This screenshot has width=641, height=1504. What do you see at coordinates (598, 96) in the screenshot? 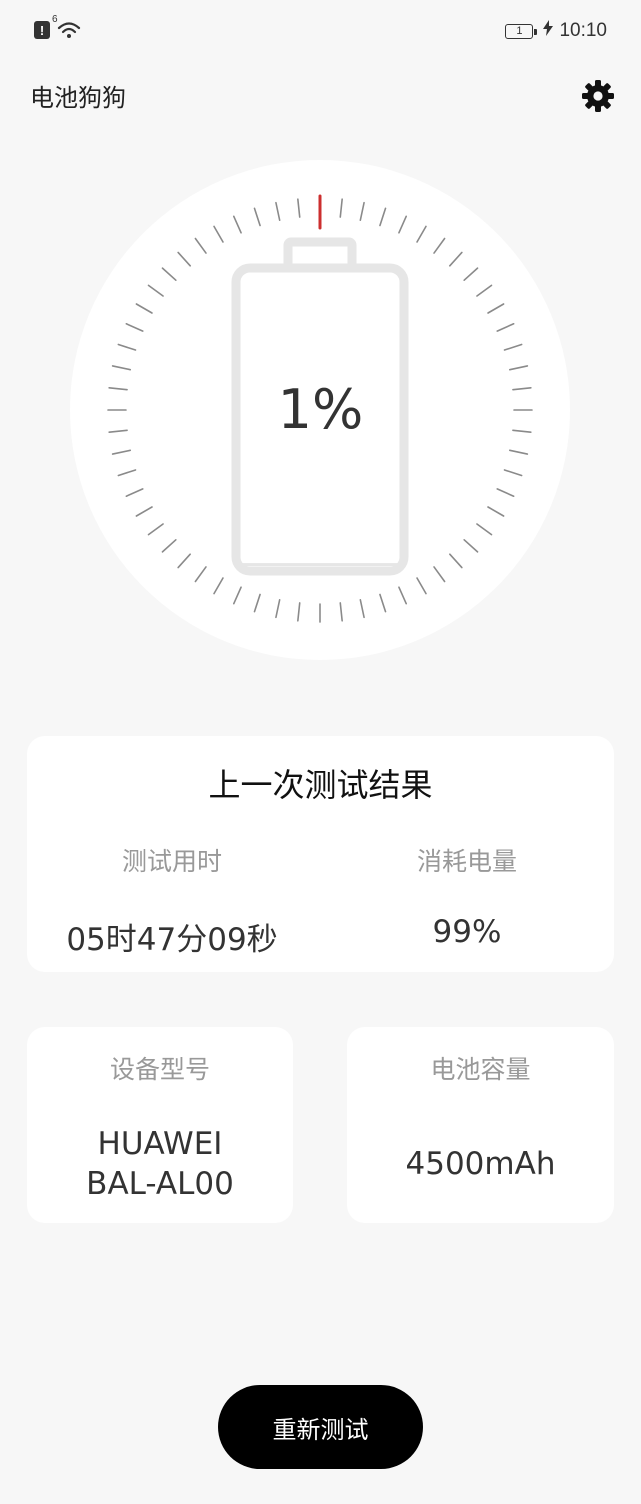
I see `gear-icon` at bounding box center [598, 96].